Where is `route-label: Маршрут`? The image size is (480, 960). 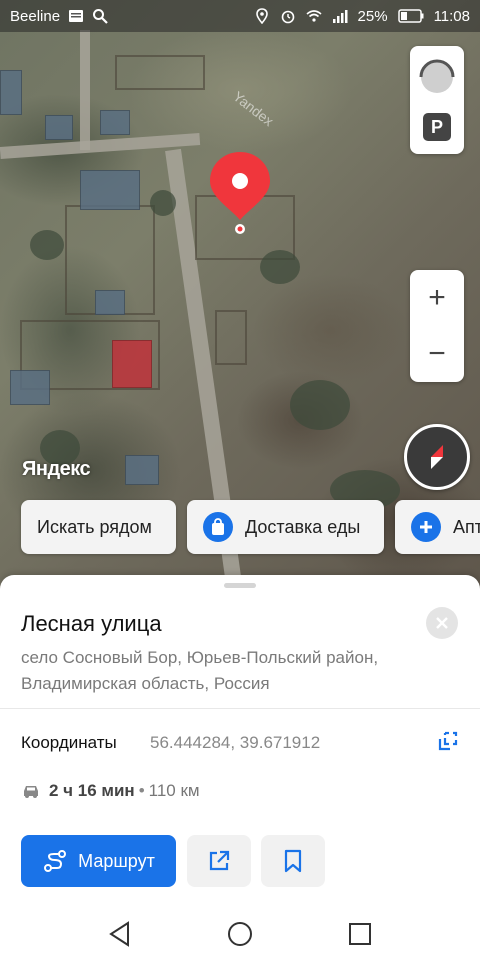 route-label: Маршрут is located at coordinates (116, 860).